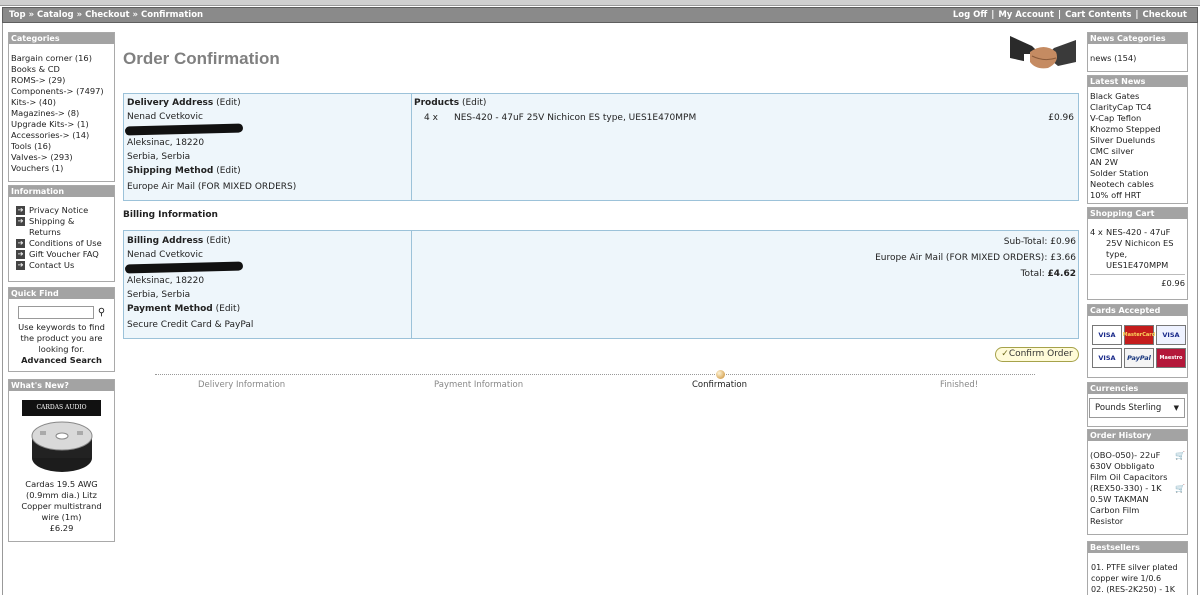 This screenshot has width=1200, height=595. What do you see at coordinates (411, 284) in the screenshot?
I see `panel-divider` at bounding box center [411, 284].